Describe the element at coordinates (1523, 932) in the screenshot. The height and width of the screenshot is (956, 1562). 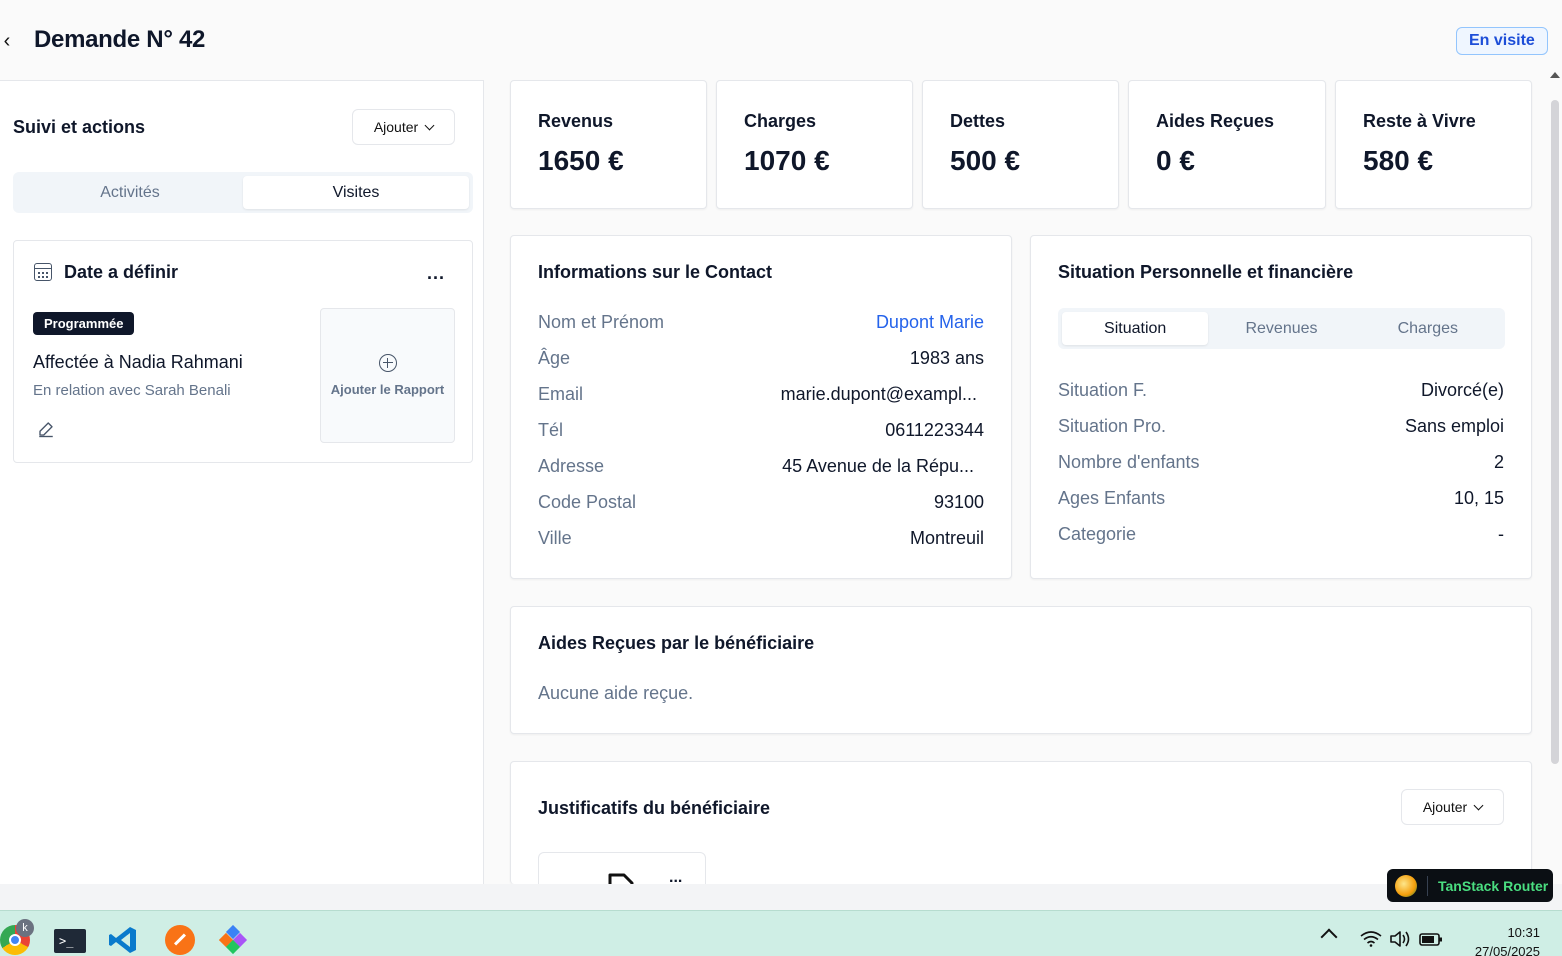
I see `clock-time: 10:31` at that location.